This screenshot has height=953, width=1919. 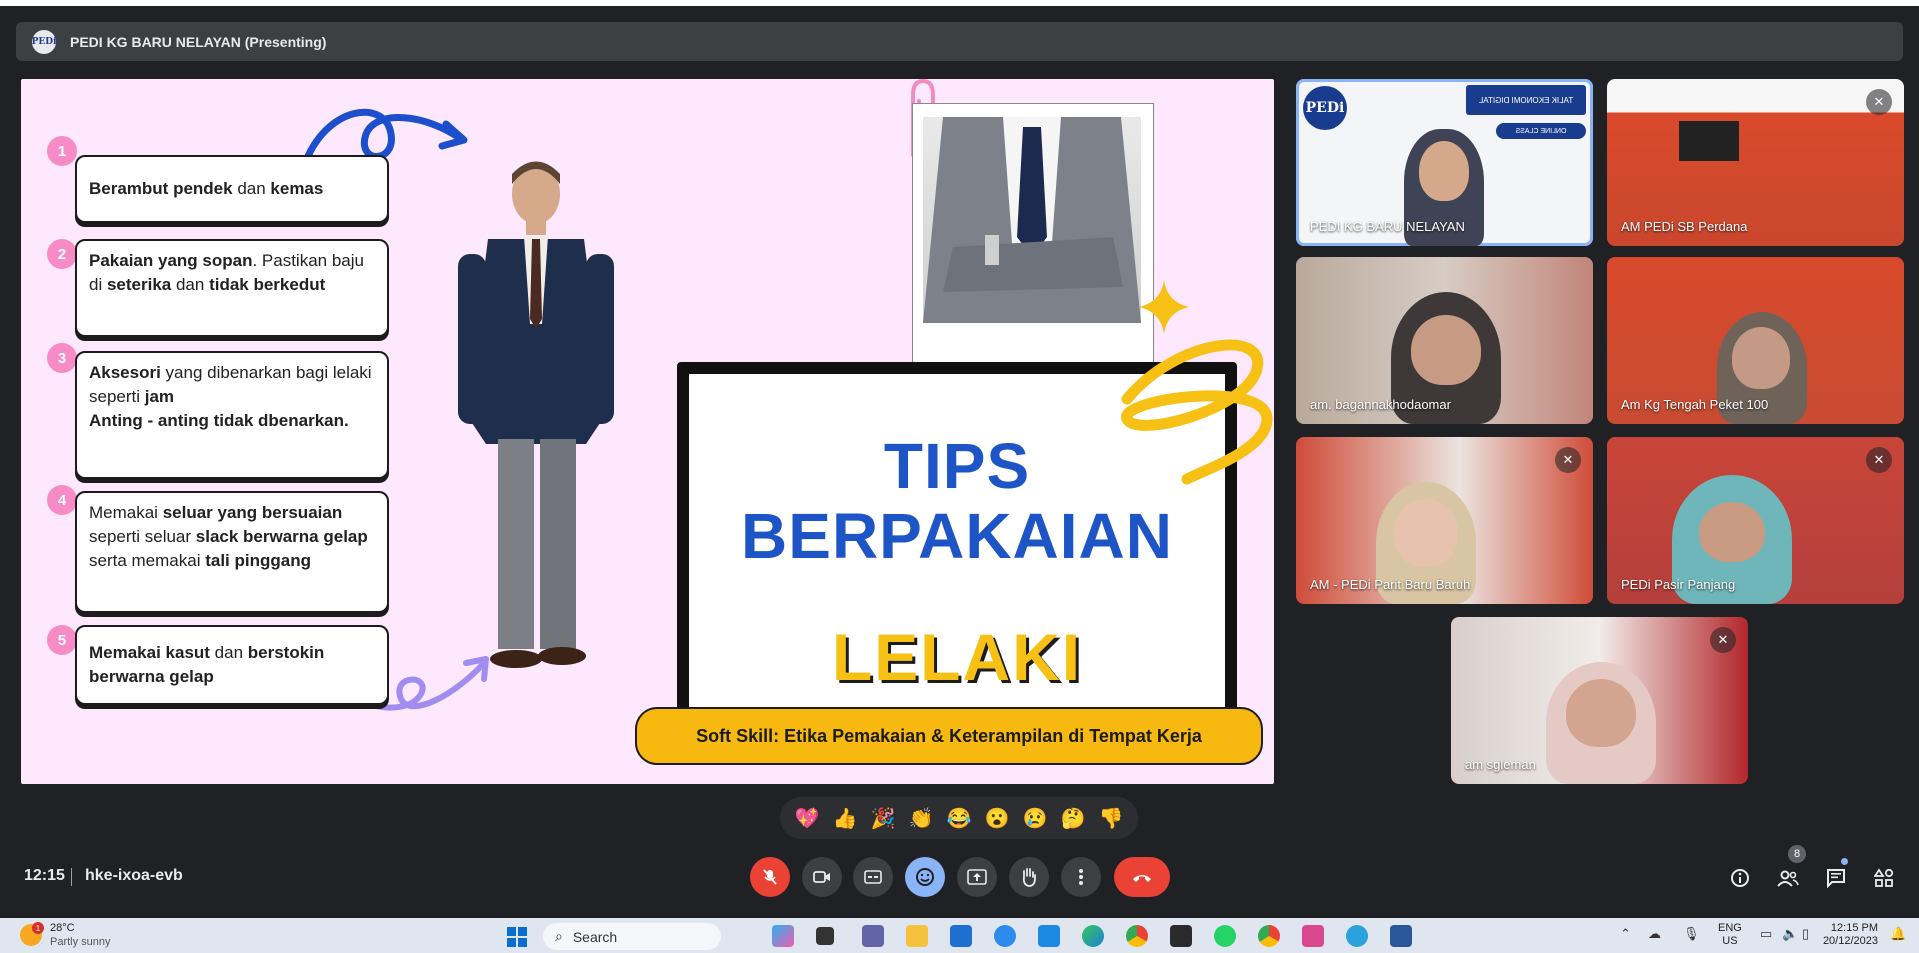 What do you see at coordinates (1093, 936) in the screenshot?
I see `edge-icon` at bounding box center [1093, 936].